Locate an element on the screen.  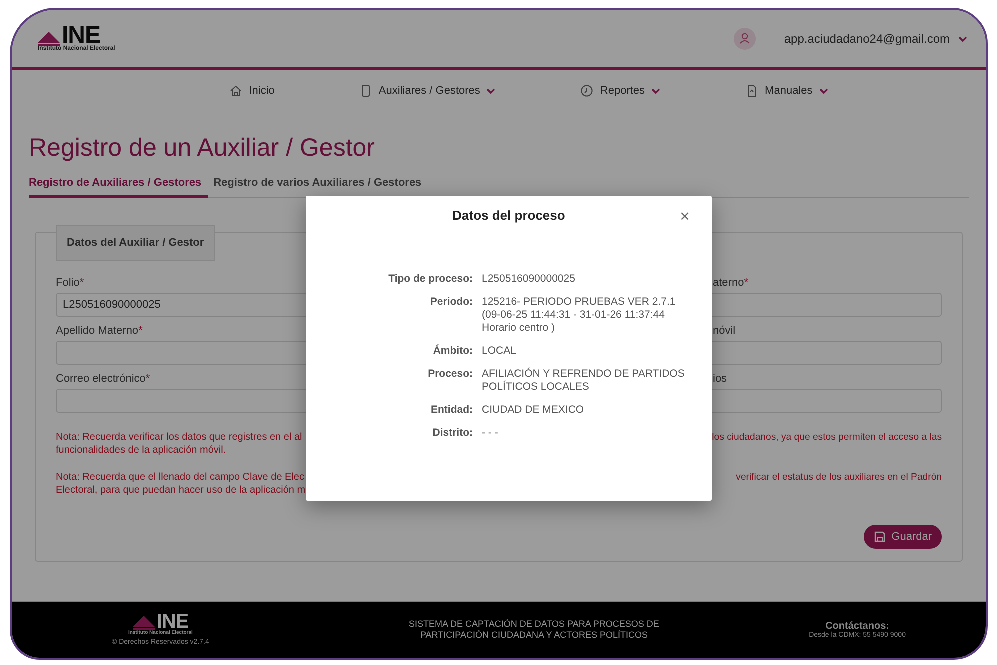
tab: Registro de Auxiliares / Gestores is located at coordinates (118, 187).